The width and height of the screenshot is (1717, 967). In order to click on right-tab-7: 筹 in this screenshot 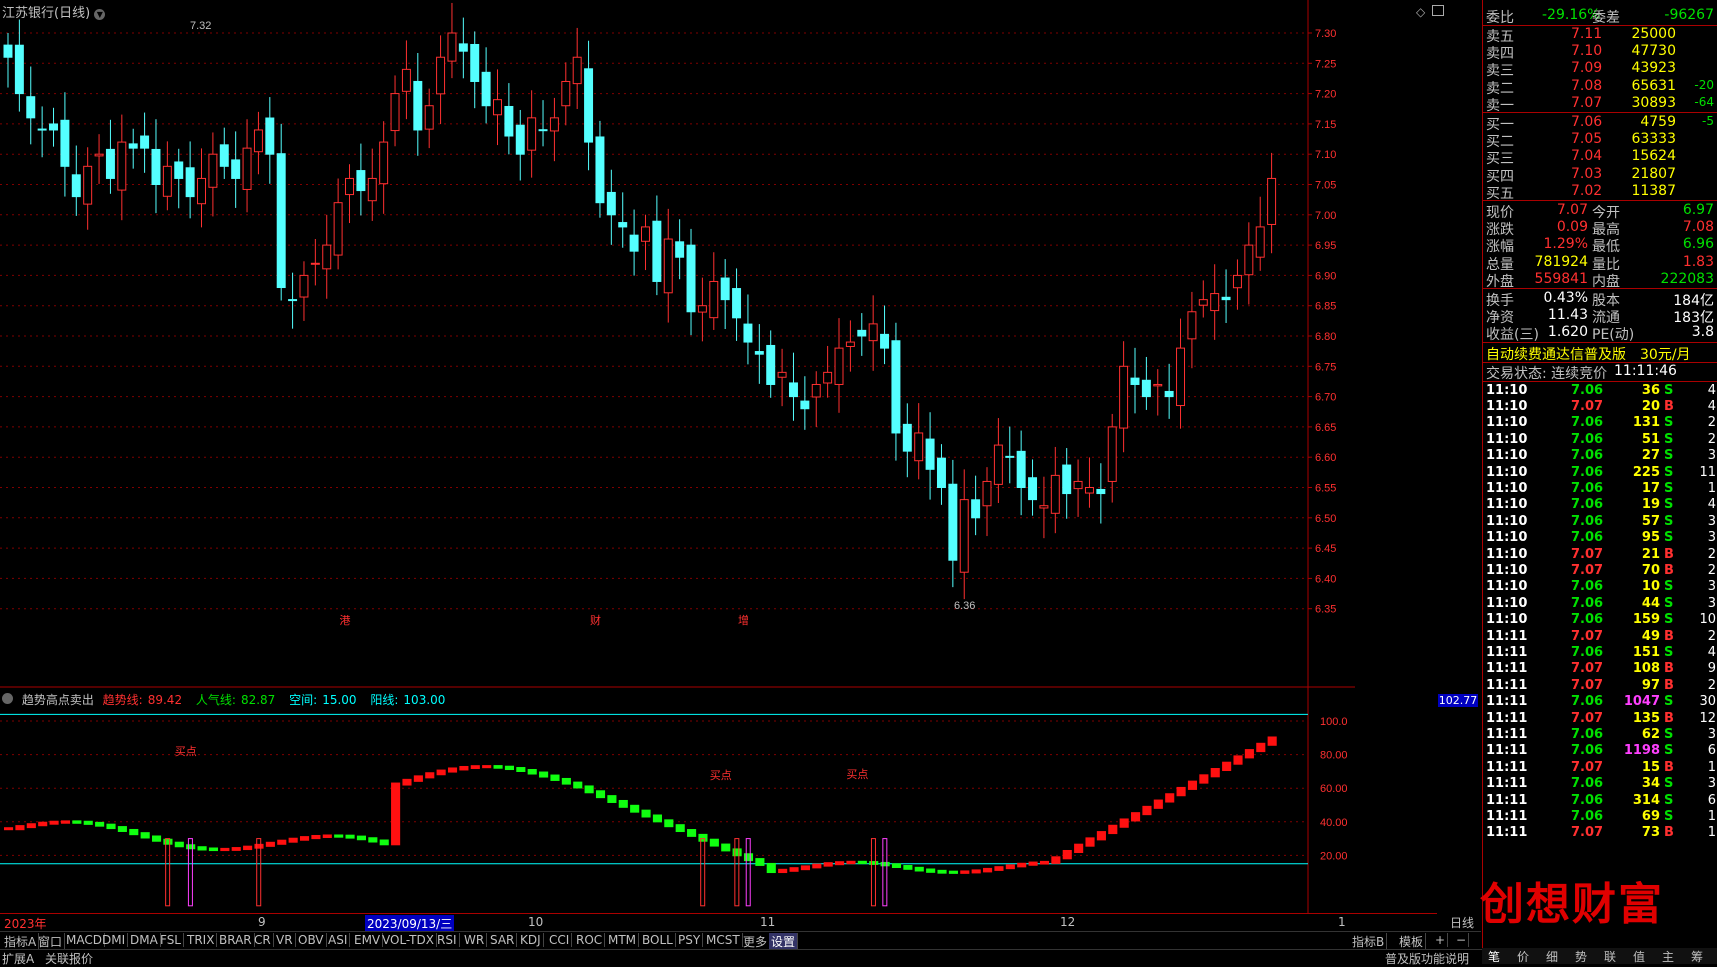, I will do `click(1697, 956)`.